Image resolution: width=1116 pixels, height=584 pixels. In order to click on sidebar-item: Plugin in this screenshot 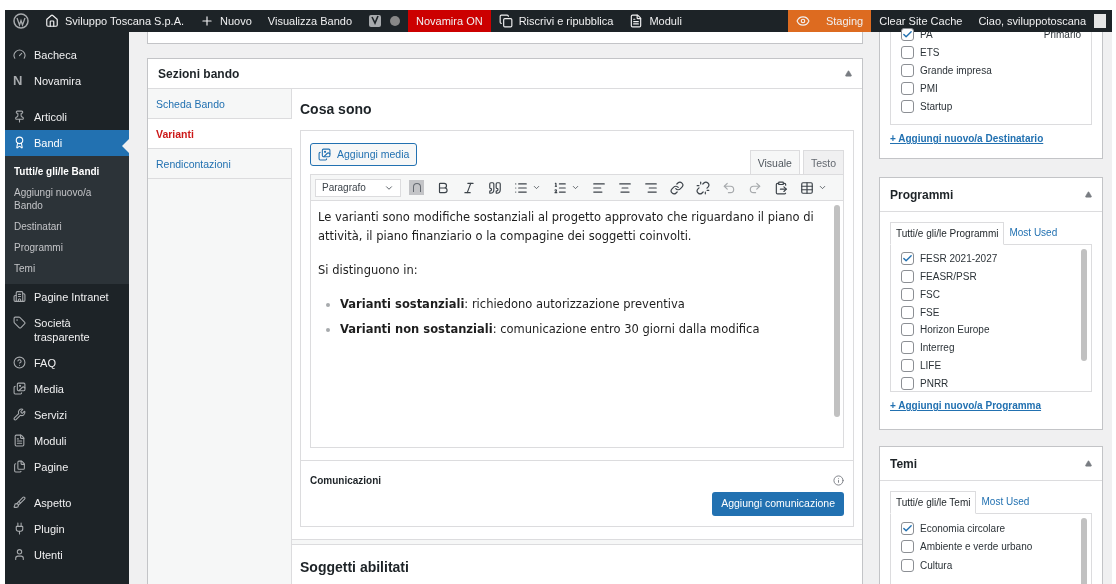, I will do `click(67, 529)`.